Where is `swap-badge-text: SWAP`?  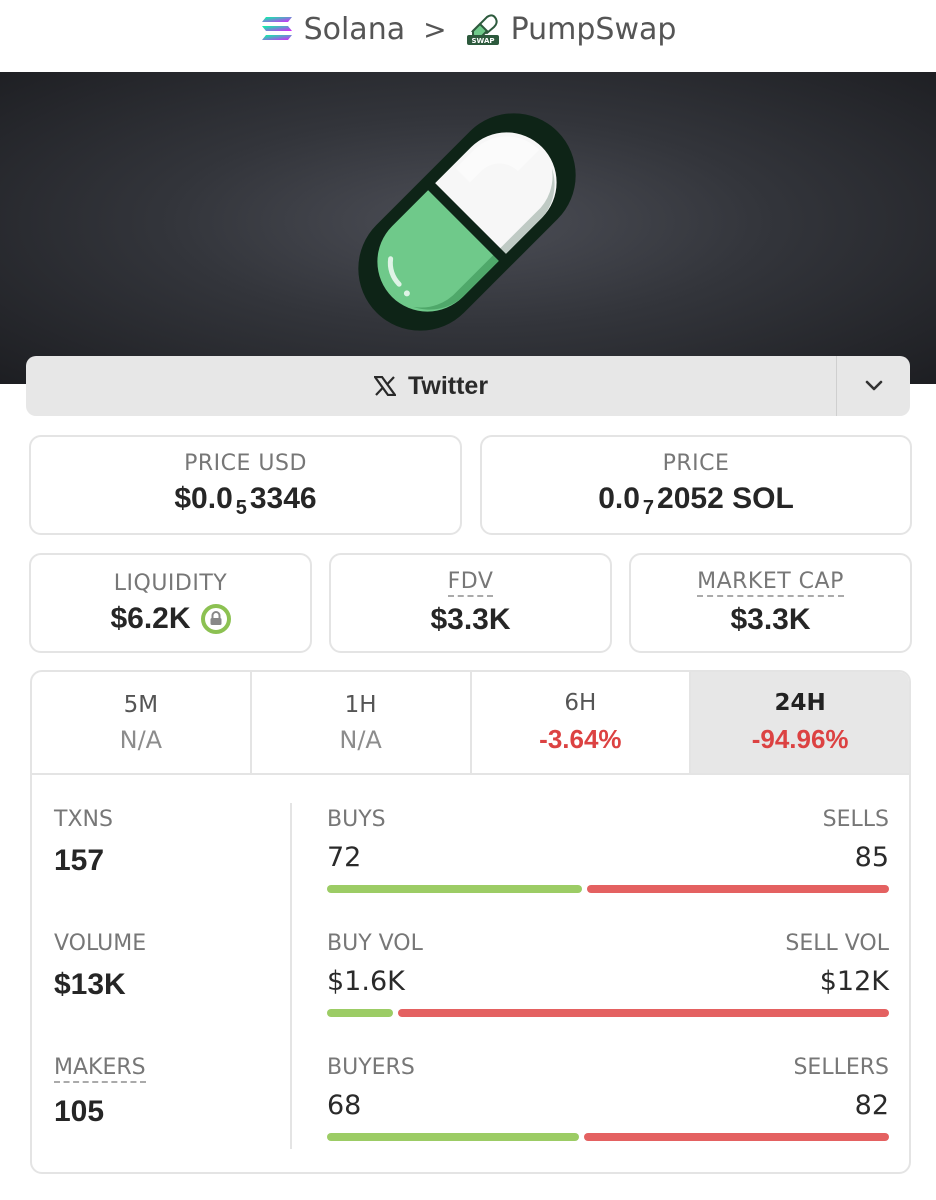
swap-badge-text: SWAP is located at coordinates (482, 41).